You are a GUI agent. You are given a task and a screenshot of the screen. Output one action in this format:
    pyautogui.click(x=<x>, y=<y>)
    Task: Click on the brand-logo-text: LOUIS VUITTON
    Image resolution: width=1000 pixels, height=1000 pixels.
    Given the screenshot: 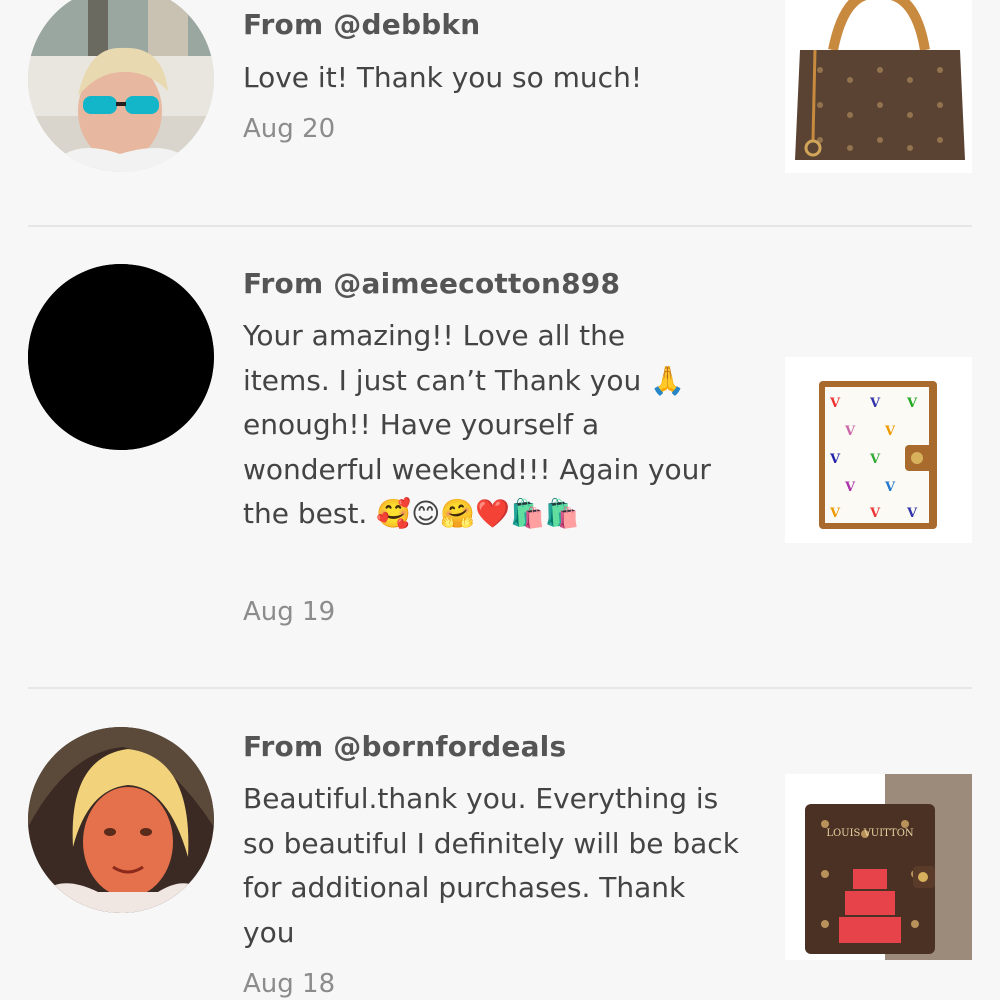 What is the action you would take?
    pyautogui.click(x=870, y=833)
    